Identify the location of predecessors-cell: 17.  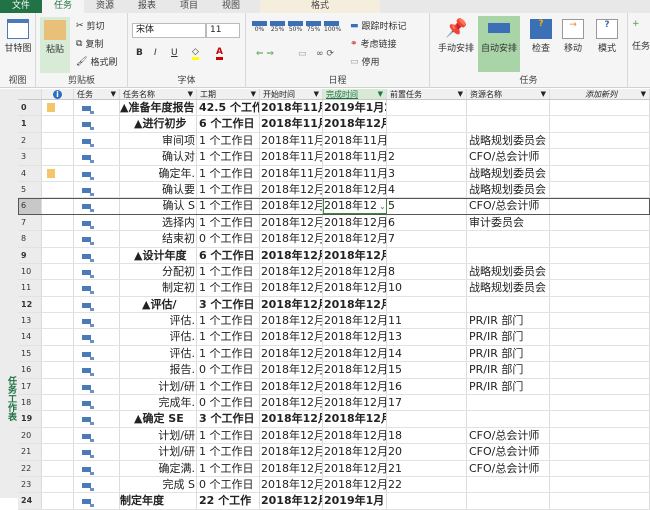
(427, 403).